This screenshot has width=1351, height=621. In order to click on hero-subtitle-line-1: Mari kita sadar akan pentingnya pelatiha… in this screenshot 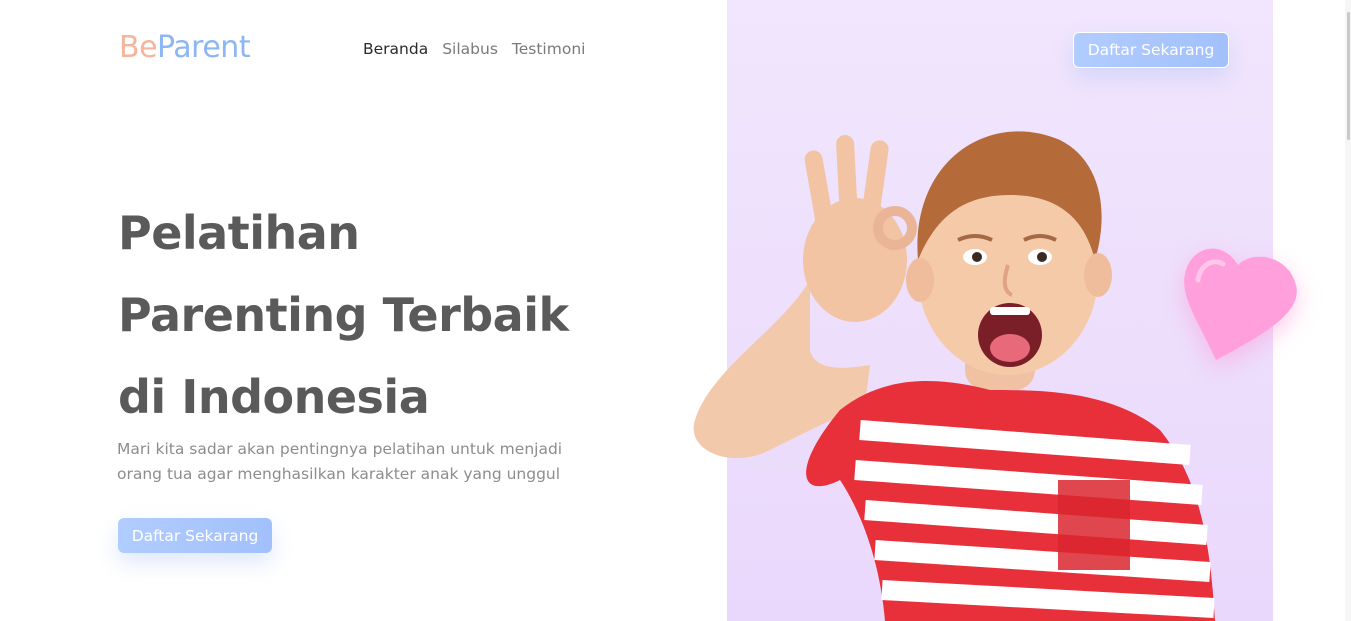, I will do `click(340, 449)`.